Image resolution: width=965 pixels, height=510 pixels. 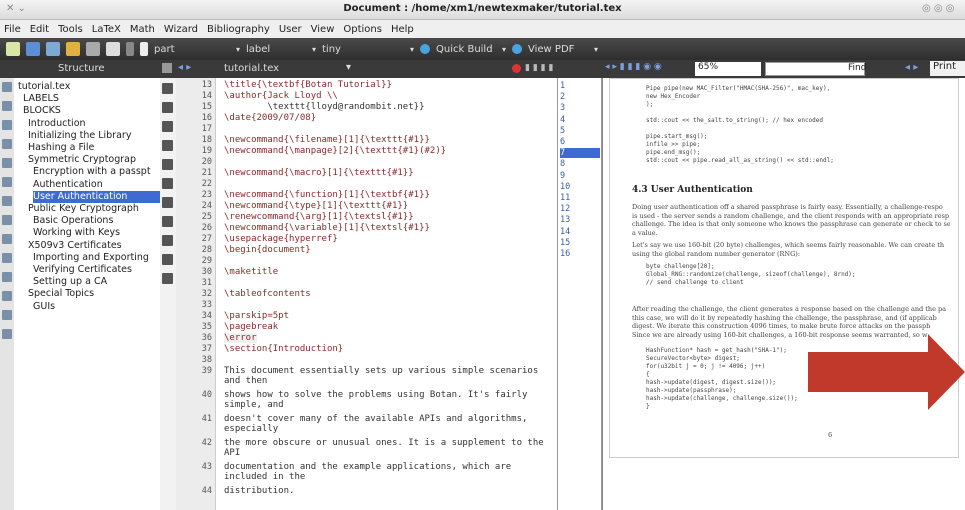 What do you see at coordinates (281, 239) in the screenshot?
I see `code-line: \usepackage{hyperref}` at bounding box center [281, 239].